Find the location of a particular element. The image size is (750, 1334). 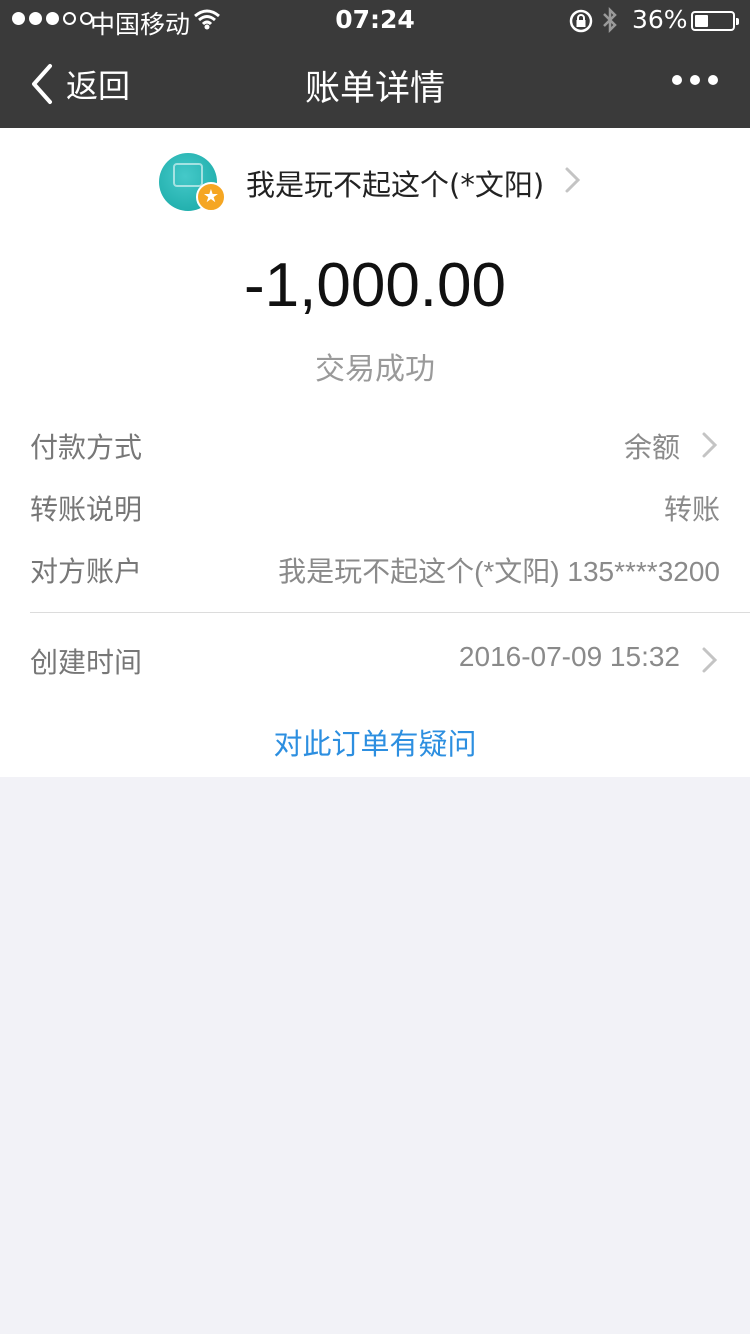

detail-value: 余额 is located at coordinates (651, 447).